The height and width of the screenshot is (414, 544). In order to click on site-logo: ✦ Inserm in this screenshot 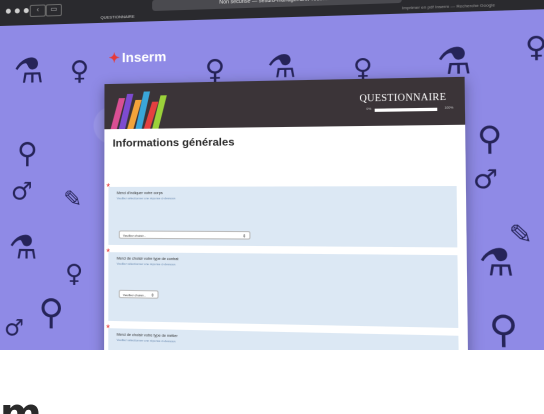, I will do `click(138, 58)`.